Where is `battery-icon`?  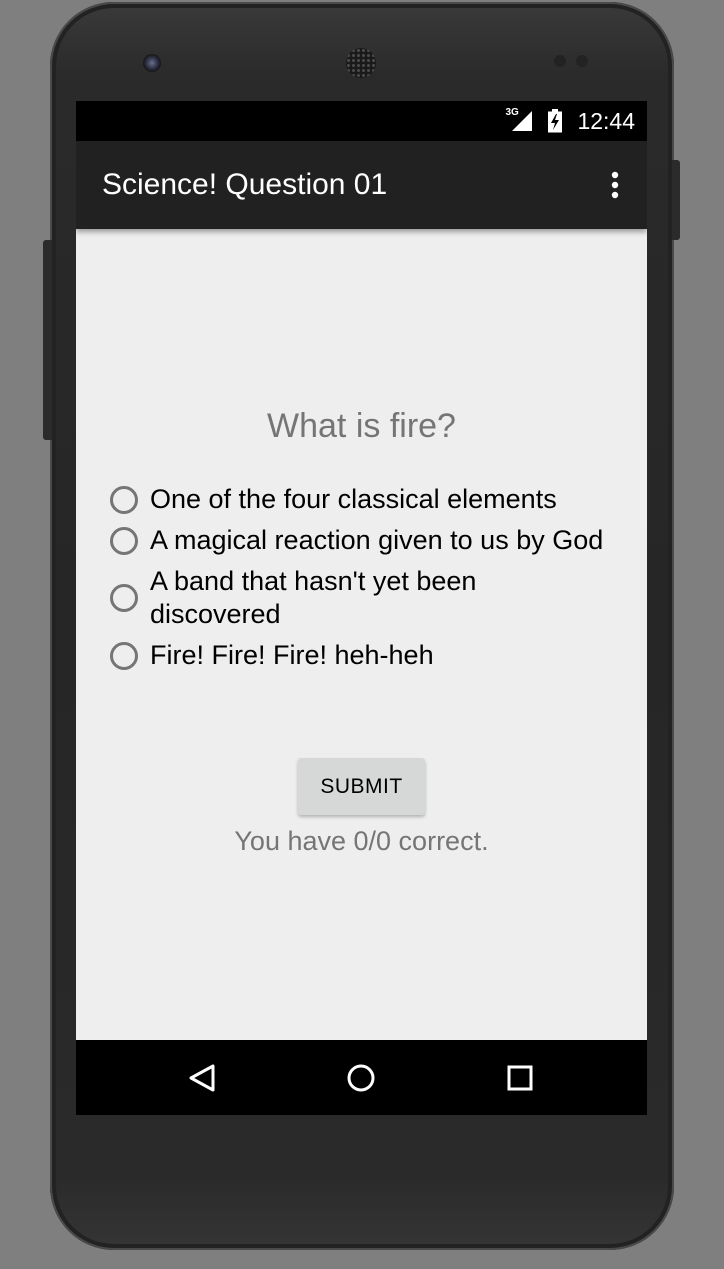
battery-icon is located at coordinates (555, 121).